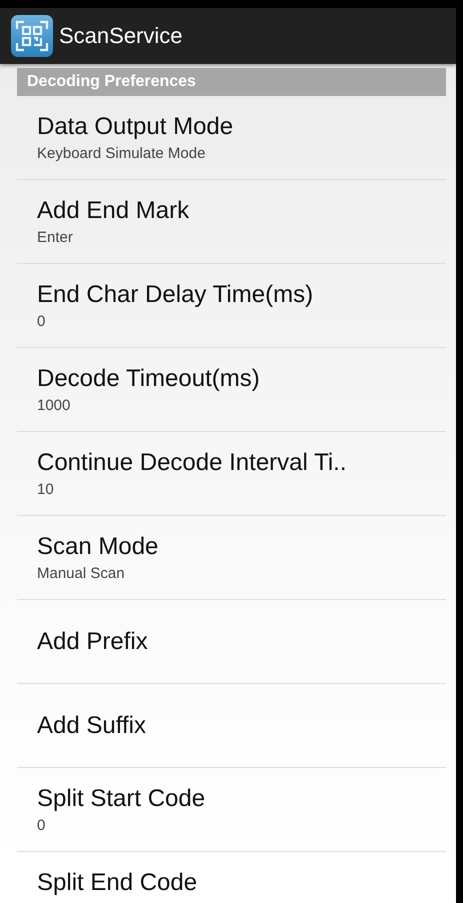  I want to click on preference-item: Data Output Mode Keyboard Simulate Mode, so click(231, 138).